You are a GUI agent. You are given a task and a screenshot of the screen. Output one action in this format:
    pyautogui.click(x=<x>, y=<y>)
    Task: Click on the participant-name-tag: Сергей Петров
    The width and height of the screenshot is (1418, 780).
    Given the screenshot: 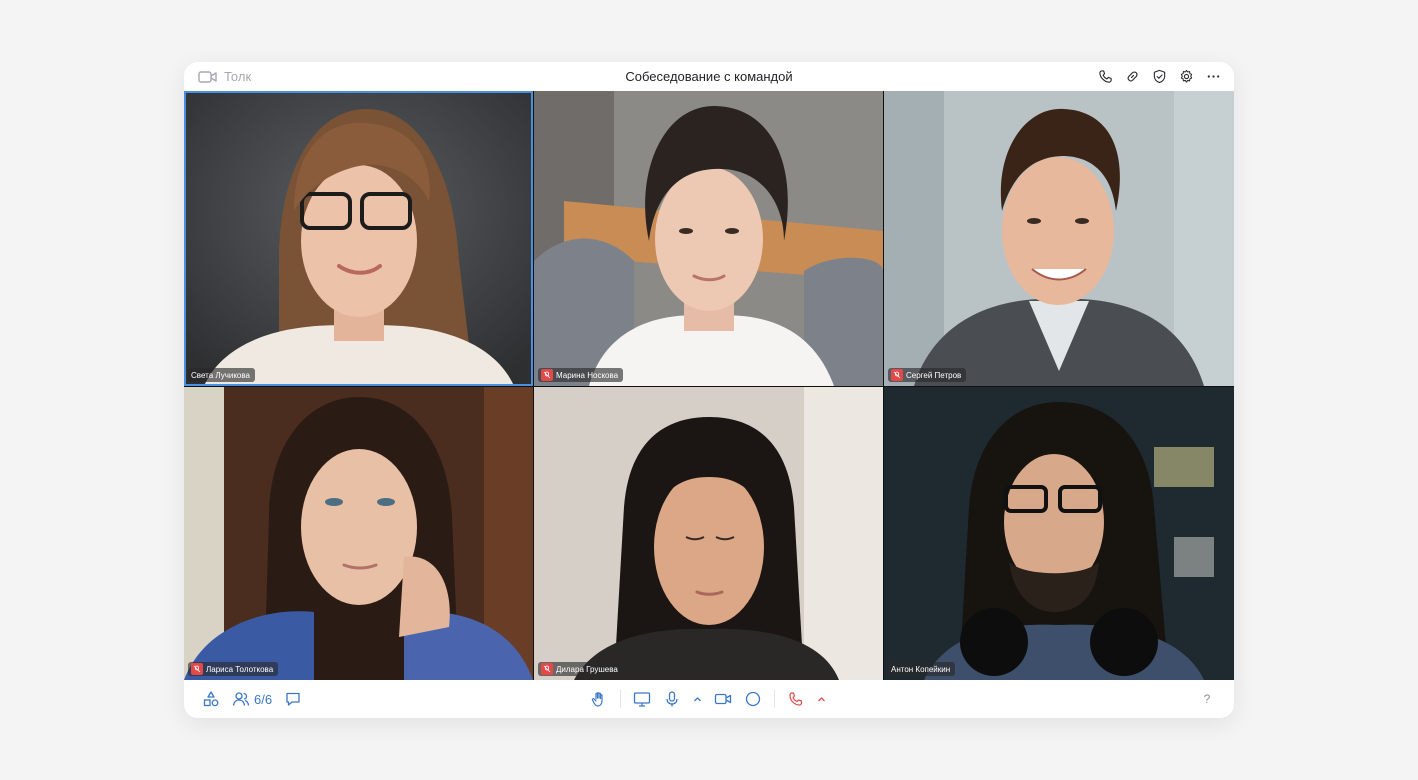 What is the action you would take?
    pyautogui.click(x=927, y=375)
    